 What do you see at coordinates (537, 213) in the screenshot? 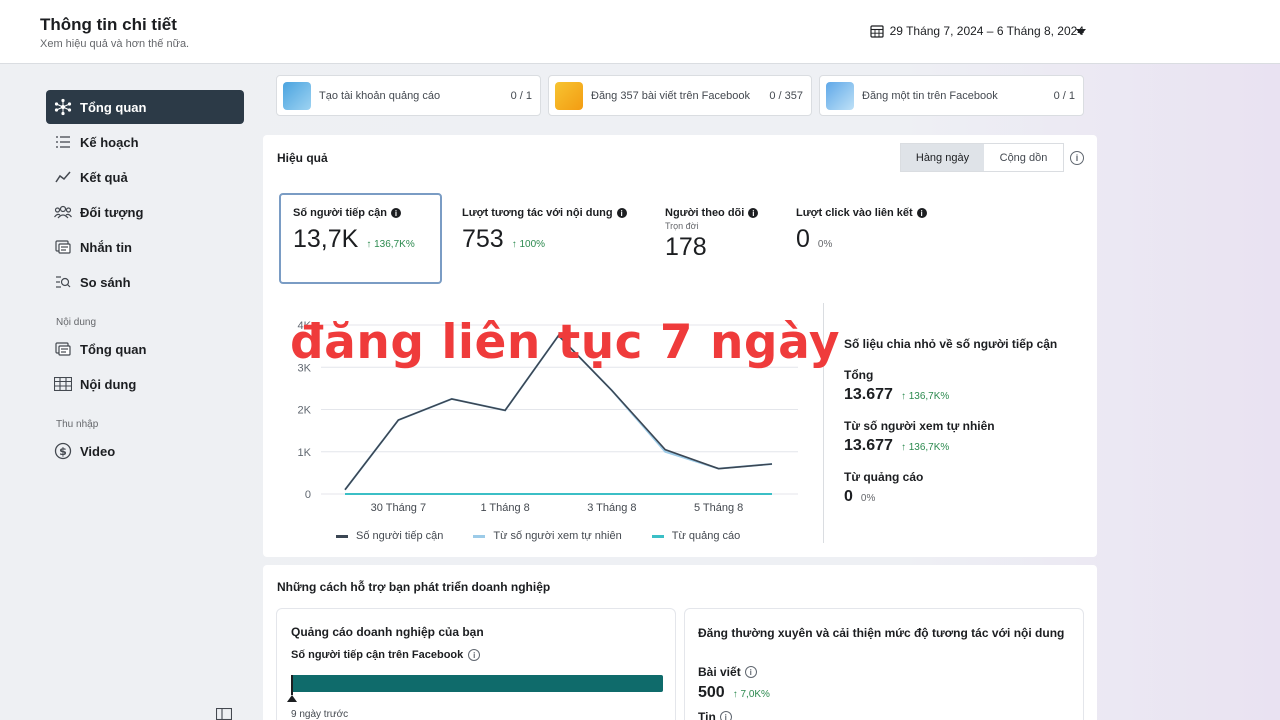
I see `metric-label: Lượt tương tác với nội dung` at bounding box center [537, 213].